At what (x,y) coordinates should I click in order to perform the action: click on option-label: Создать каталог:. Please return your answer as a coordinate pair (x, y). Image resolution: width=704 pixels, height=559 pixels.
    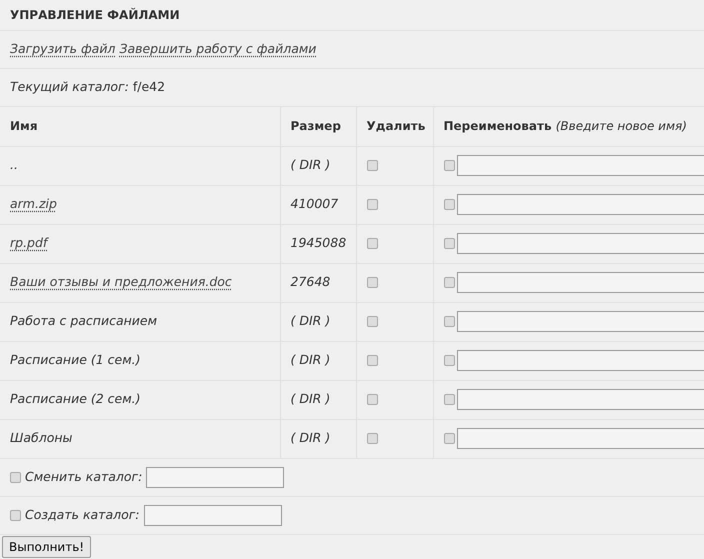
    Looking at the image, I should click on (82, 515).